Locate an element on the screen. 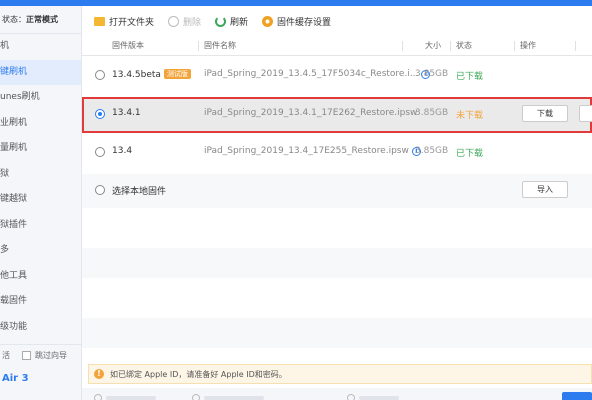 Image resolution: width=592 pixels, height=400 pixels. apple-id-notice: ! 如已绑定 Apple ID，请准备好 Apple ID和密码。 is located at coordinates (340, 374).